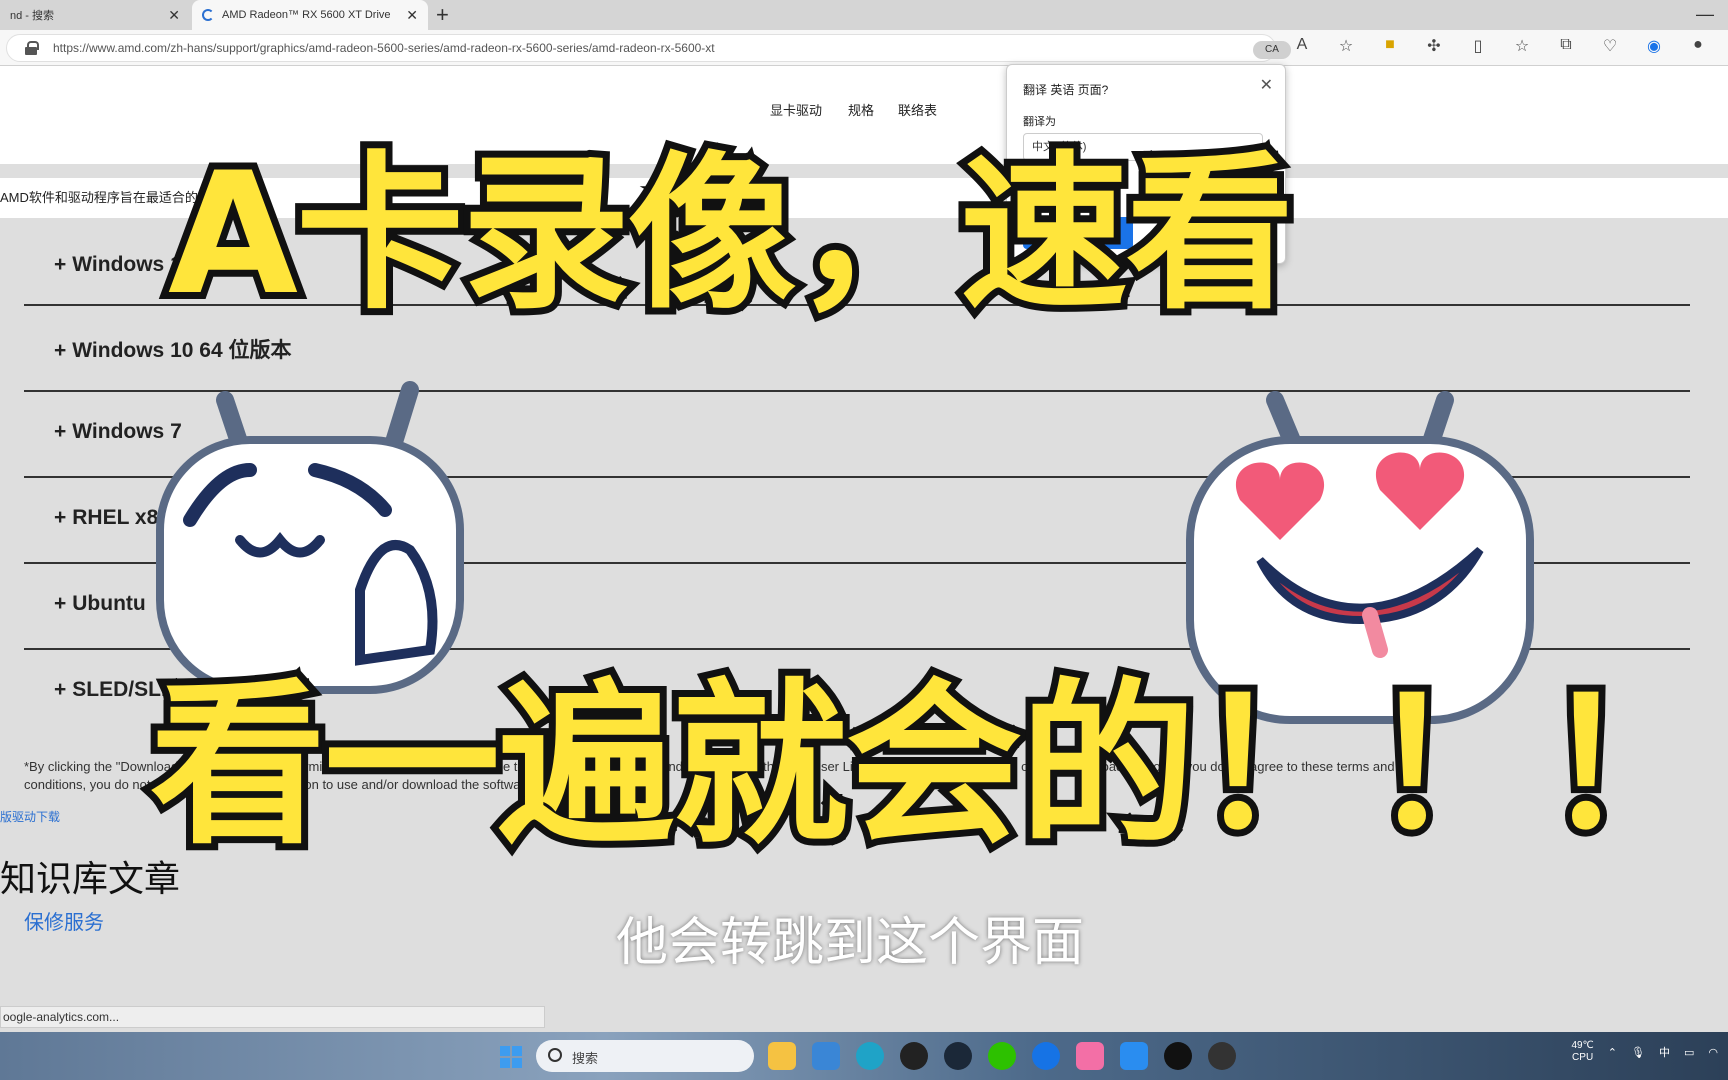 Image resolution: width=1728 pixels, height=1080 pixels. I want to click on extensions-puzzle-icon: ✣, so click(1434, 46).